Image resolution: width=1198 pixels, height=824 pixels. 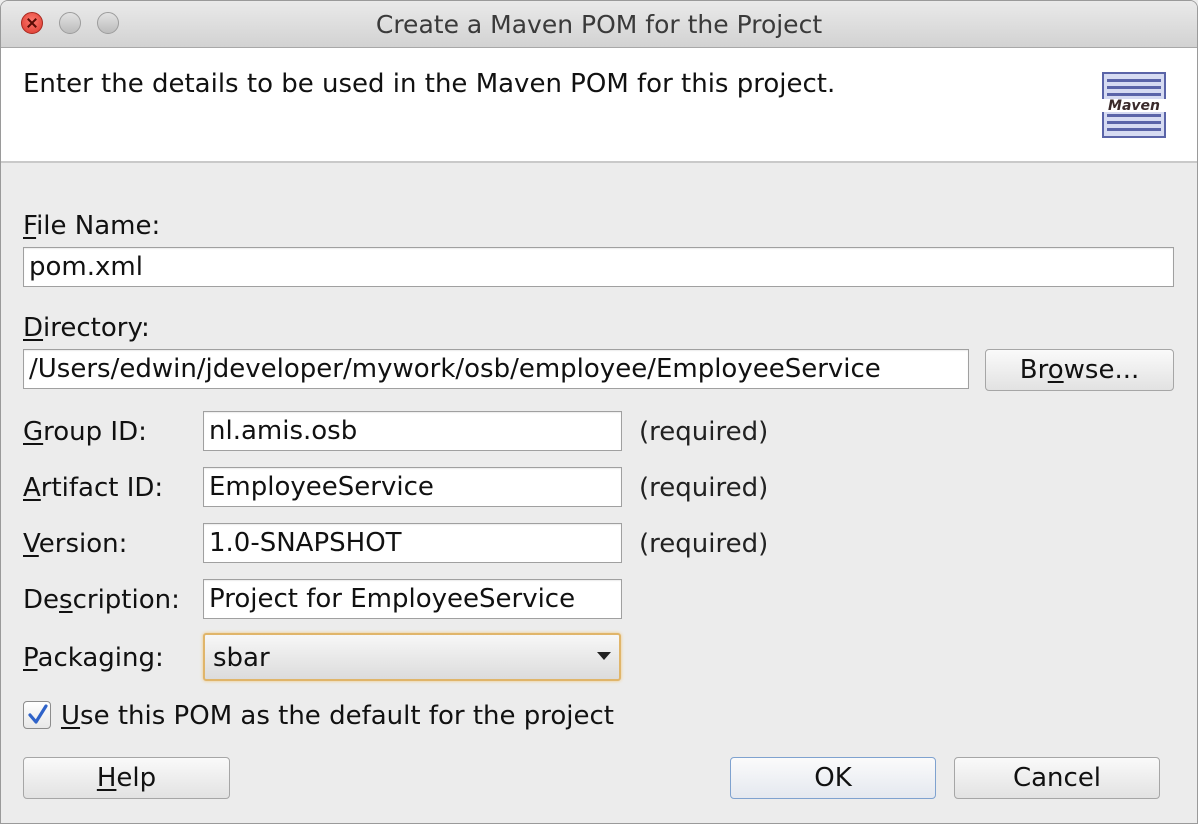 I want to click on file-name-label: File Name:, so click(x=92, y=226).